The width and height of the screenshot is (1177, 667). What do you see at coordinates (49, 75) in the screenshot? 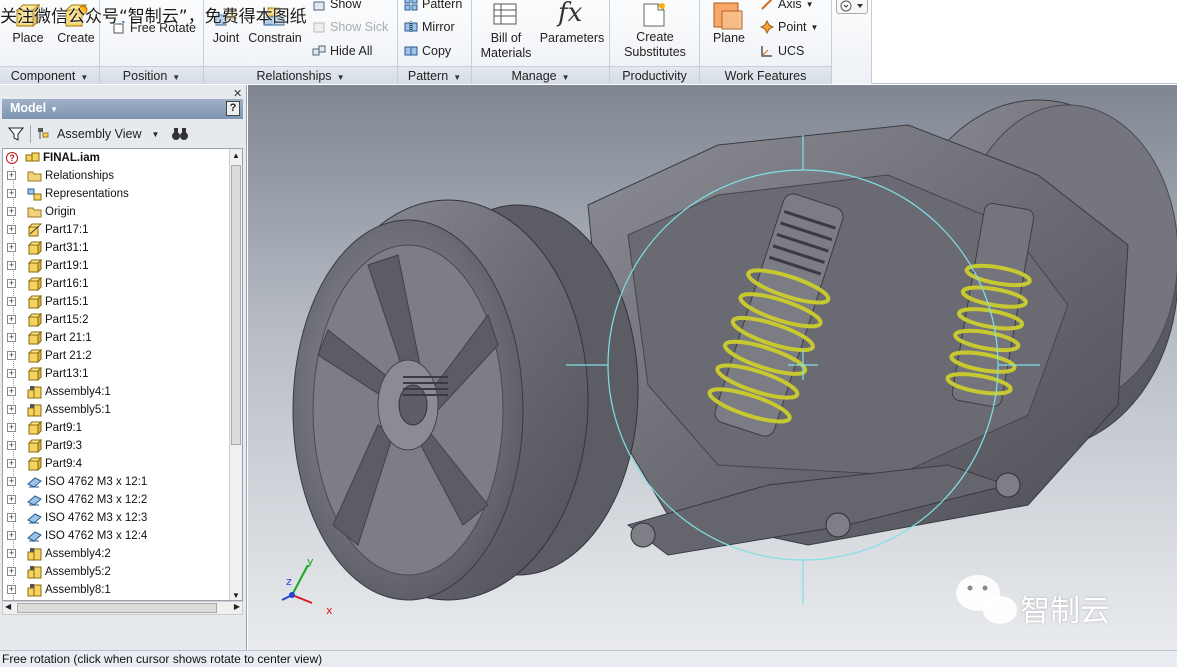
I see `panel-title-component: Component ▼` at bounding box center [49, 75].